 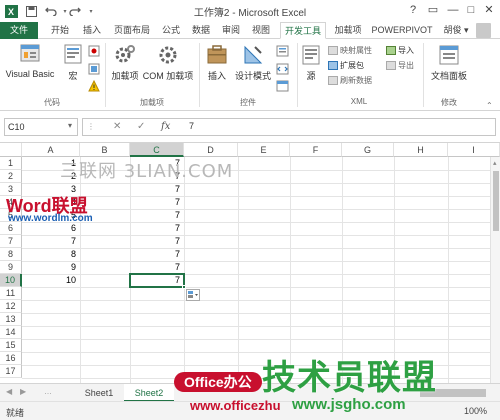 What do you see at coordinates (11, 371) in the screenshot?
I see `row-header: 17` at bounding box center [11, 371].